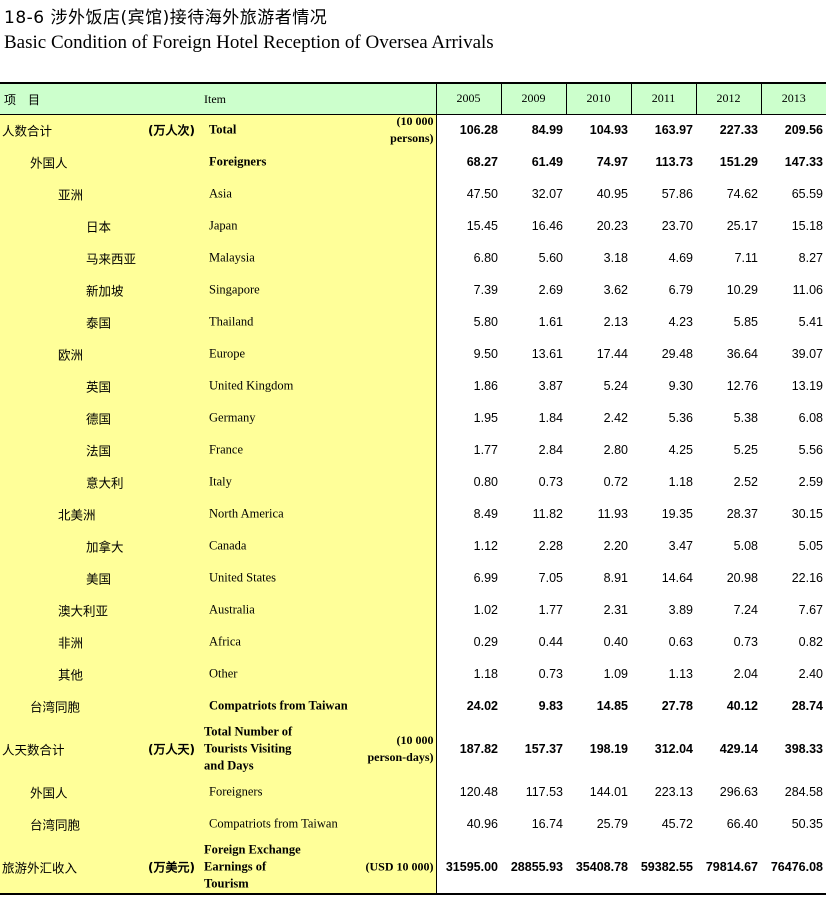 The height and width of the screenshot is (914, 827). I want to click on row-label-english: Japan, so click(223, 225).